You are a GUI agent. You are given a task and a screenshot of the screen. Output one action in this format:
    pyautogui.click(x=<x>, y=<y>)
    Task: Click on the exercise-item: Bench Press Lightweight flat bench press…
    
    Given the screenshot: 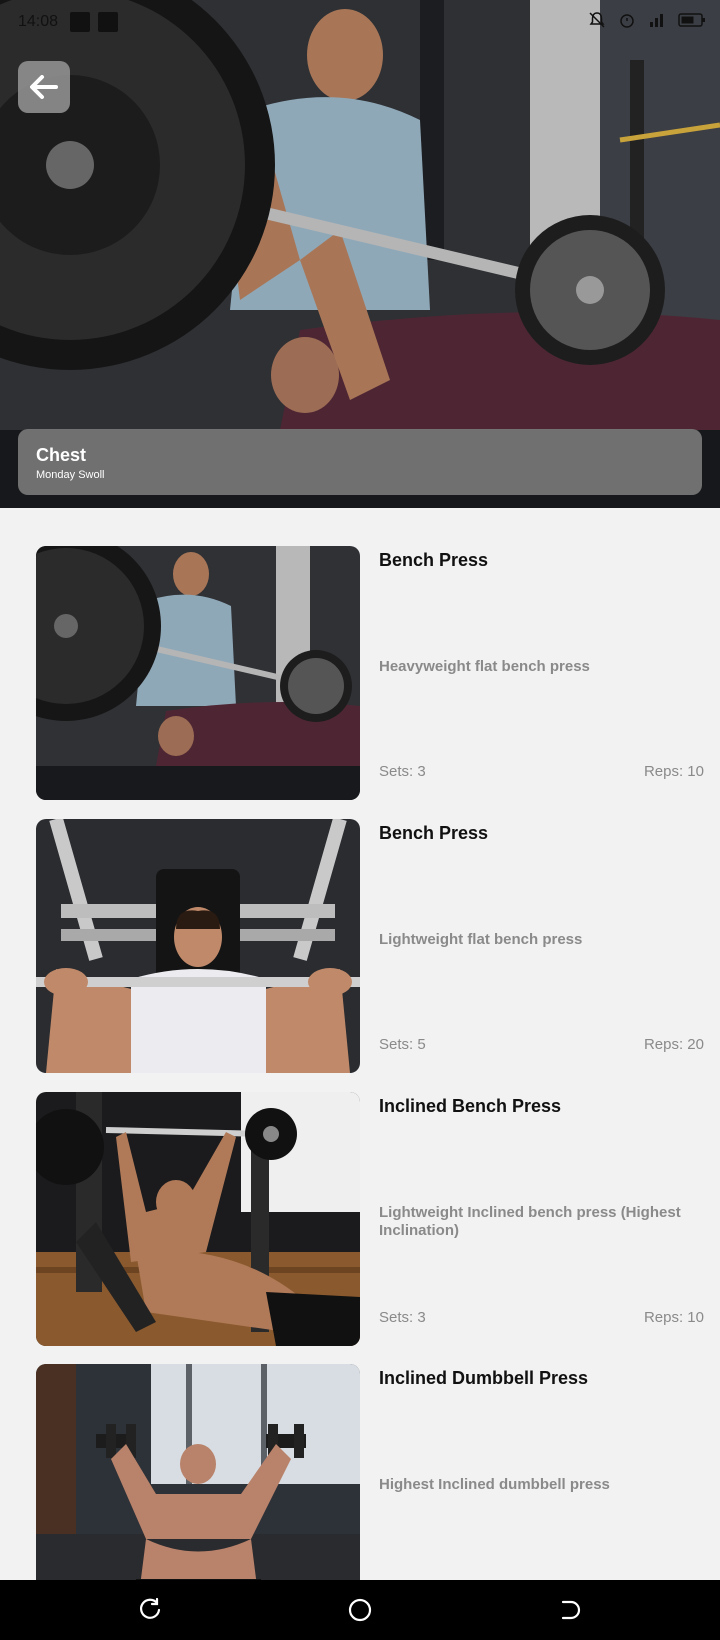 What is the action you would take?
    pyautogui.click(x=370, y=946)
    